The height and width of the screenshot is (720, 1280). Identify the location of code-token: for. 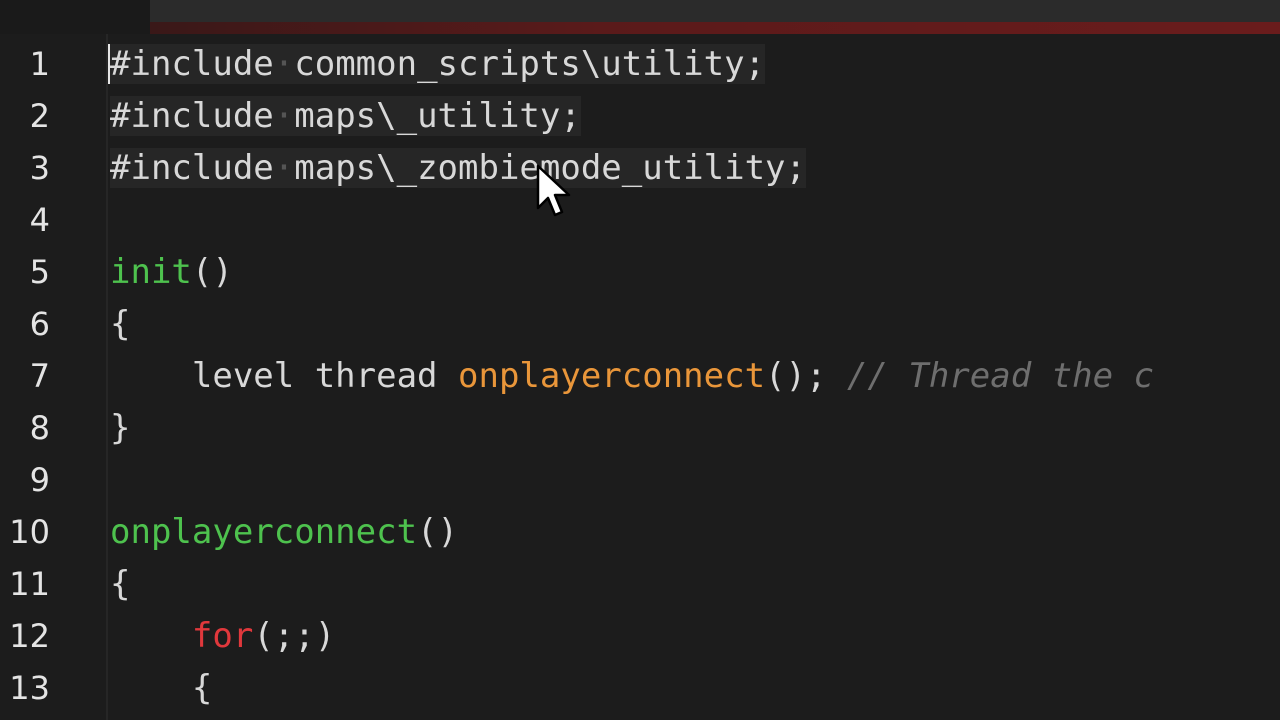
(222, 636).